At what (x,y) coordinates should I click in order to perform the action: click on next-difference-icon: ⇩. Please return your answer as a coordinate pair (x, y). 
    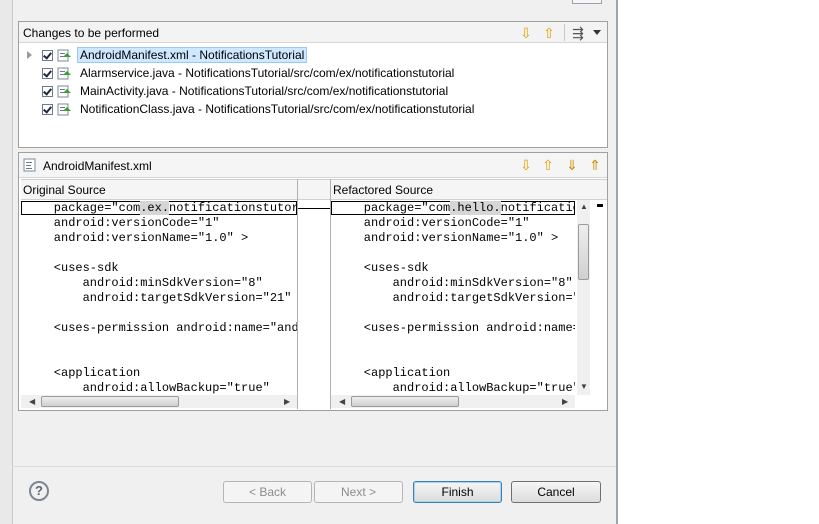
    Looking at the image, I should click on (526, 165).